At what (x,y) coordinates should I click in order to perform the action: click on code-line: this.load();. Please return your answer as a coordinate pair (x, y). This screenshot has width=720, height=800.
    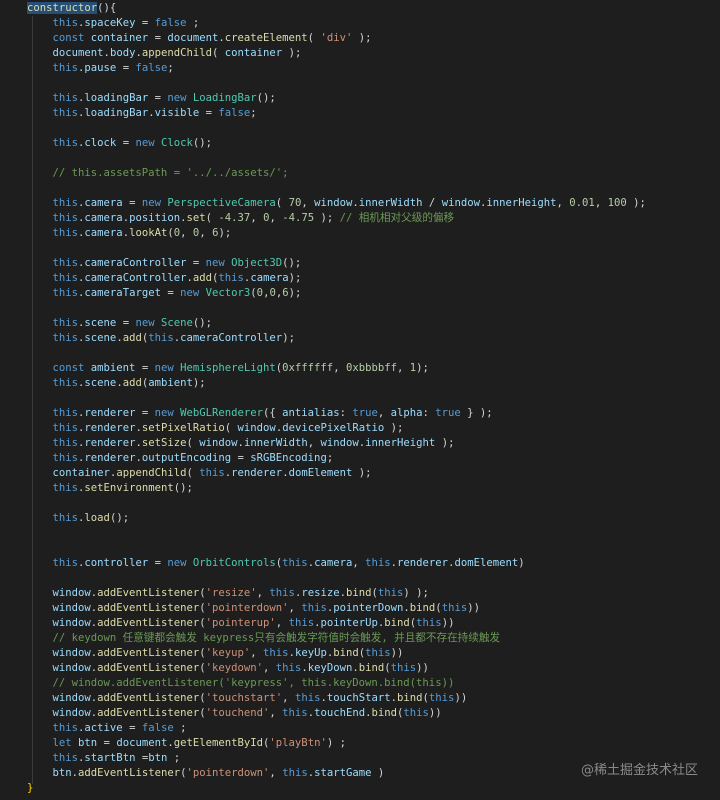
    Looking at the image, I should click on (360, 518).